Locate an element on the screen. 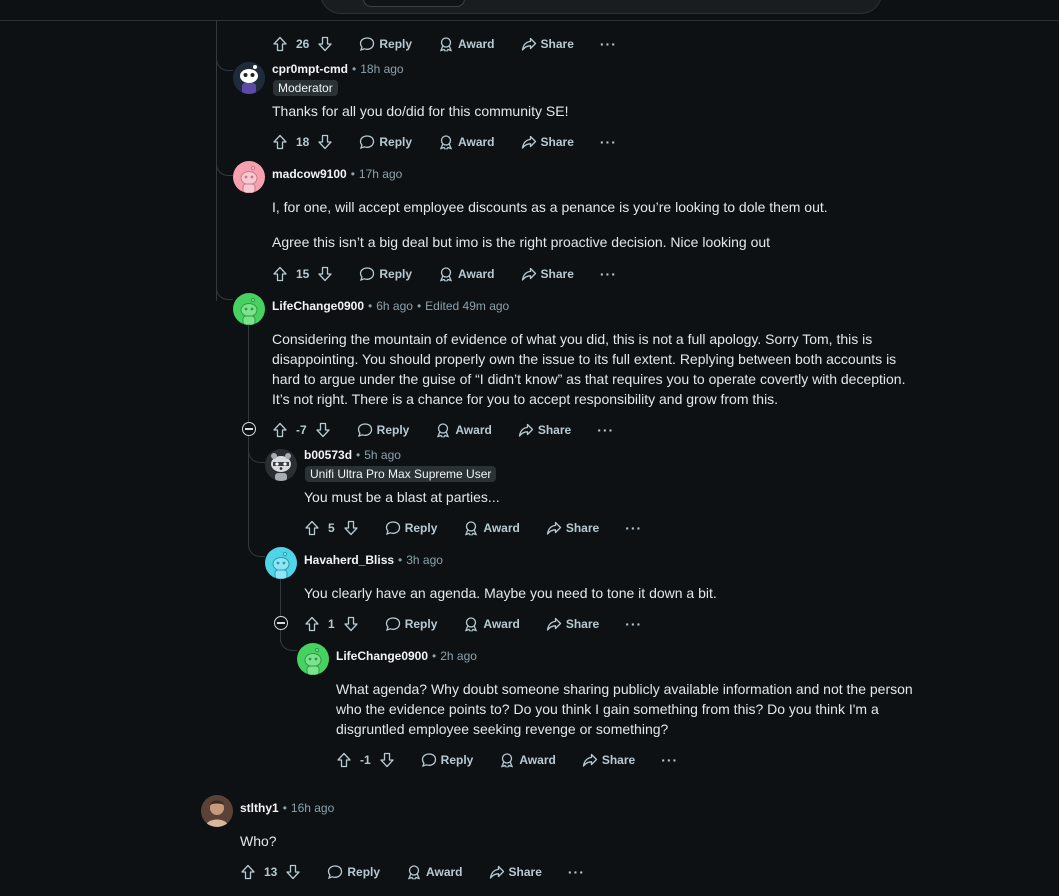 The height and width of the screenshot is (896, 1059). author-name: stlthy1 is located at coordinates (259, 808).